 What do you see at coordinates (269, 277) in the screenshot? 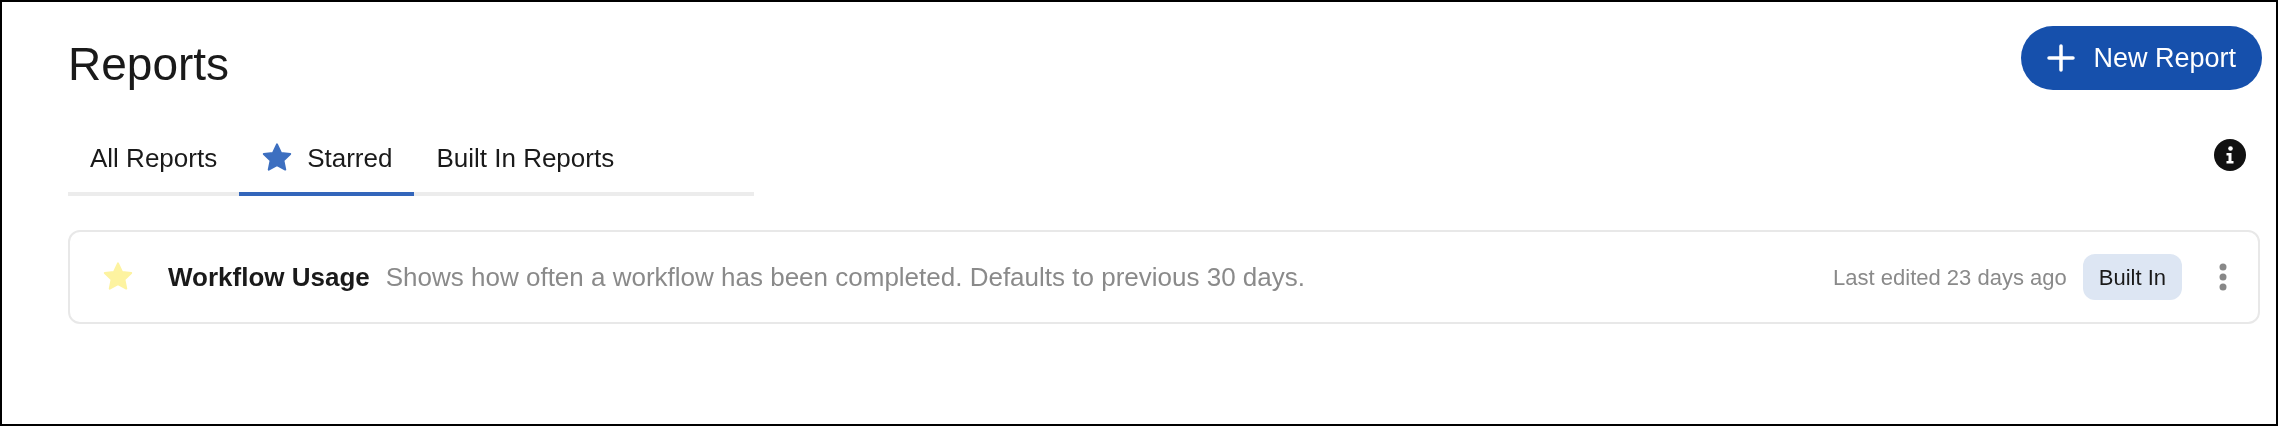
I see `report-title: Workflow Usage` at bounding box center [269, 277].